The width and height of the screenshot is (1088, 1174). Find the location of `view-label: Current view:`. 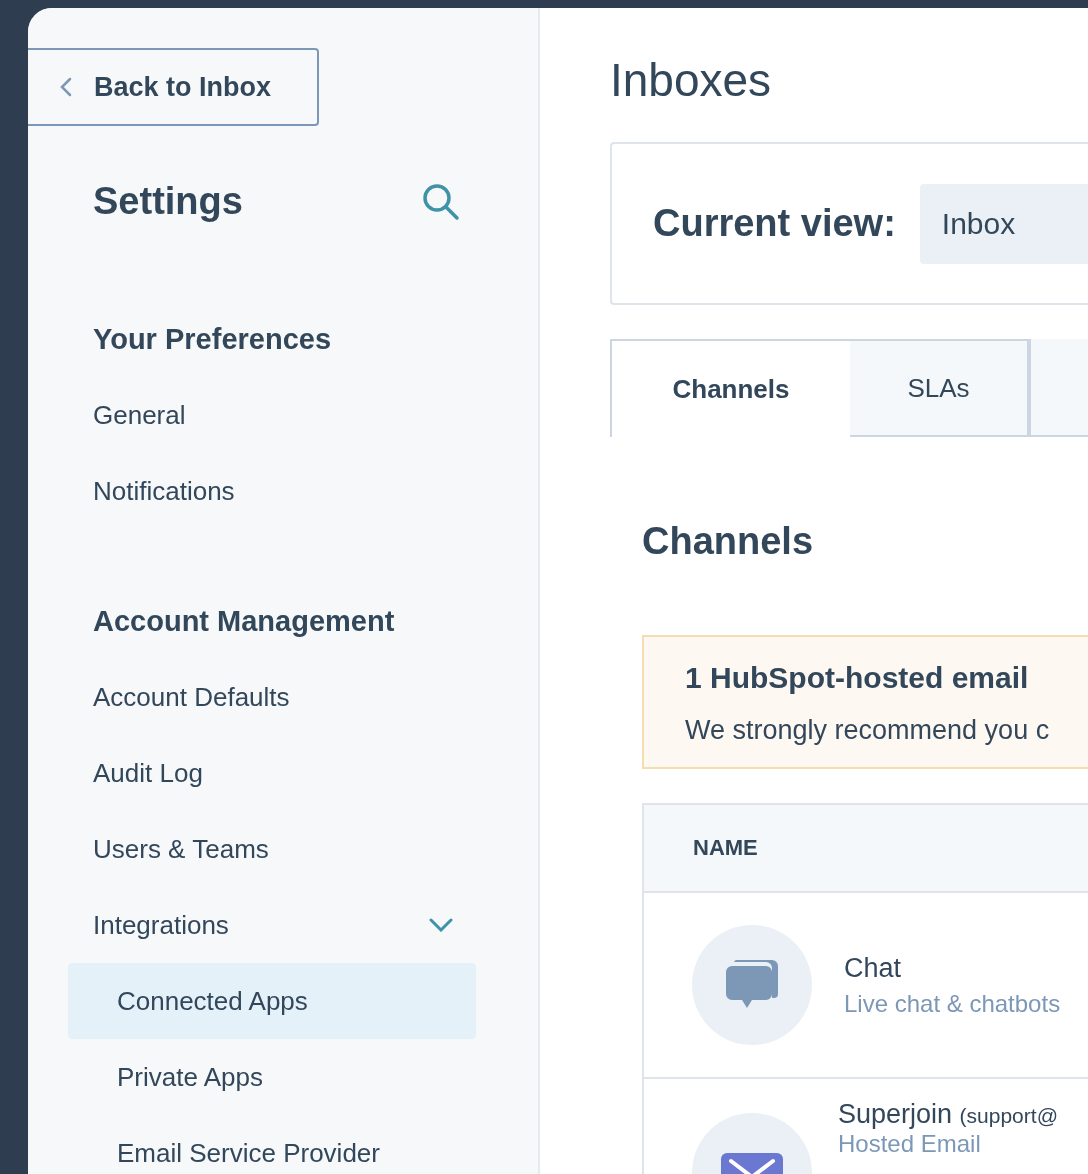

view-label: Current view: is located at coordinates (774, 223).